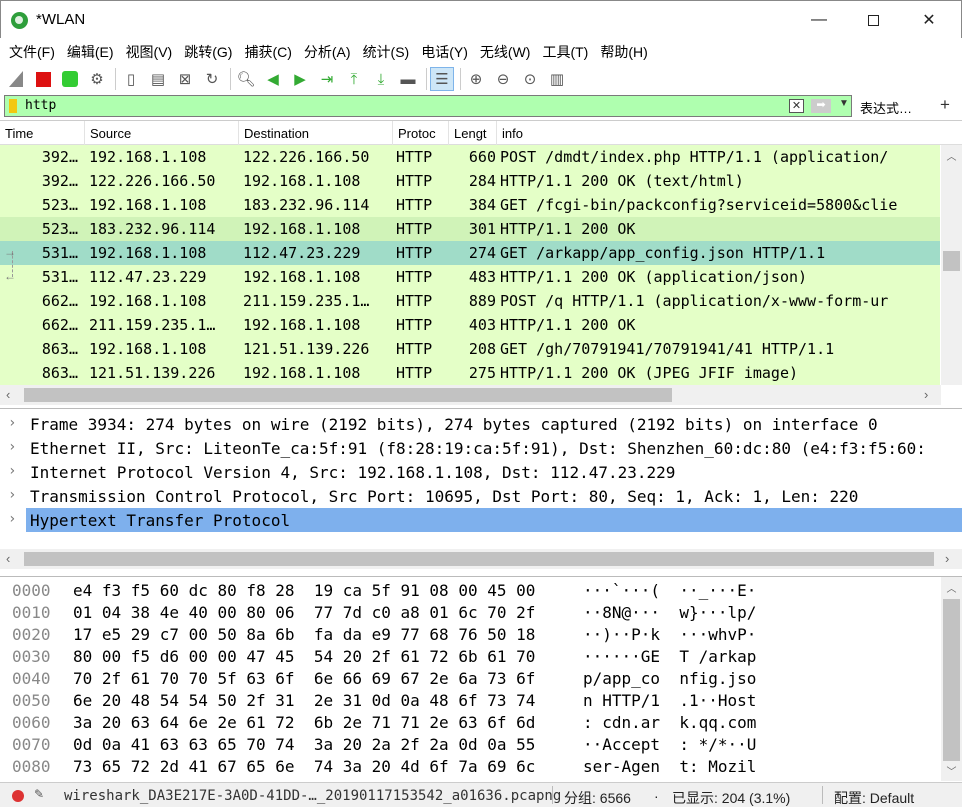  I want to click on reload-file-icon: ↻, so click(212, 79).